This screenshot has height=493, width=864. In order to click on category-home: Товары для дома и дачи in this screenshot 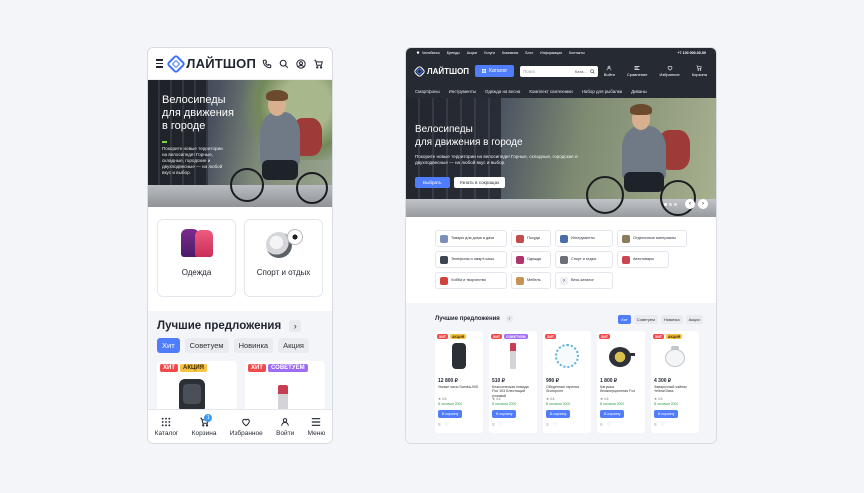, I will do `click(471, 238)`.